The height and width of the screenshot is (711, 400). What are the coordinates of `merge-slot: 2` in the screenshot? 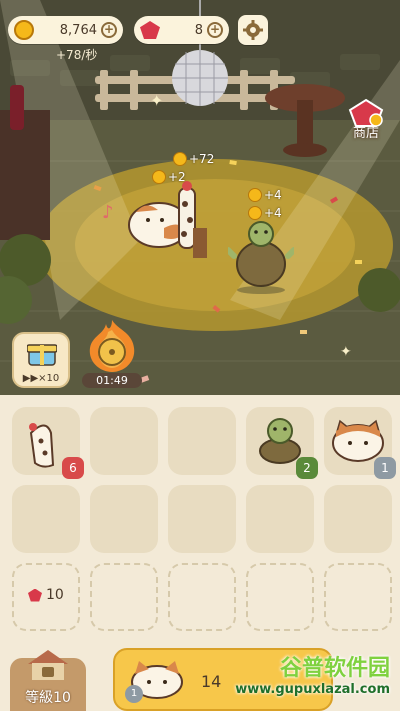 It's located at (282, 443).